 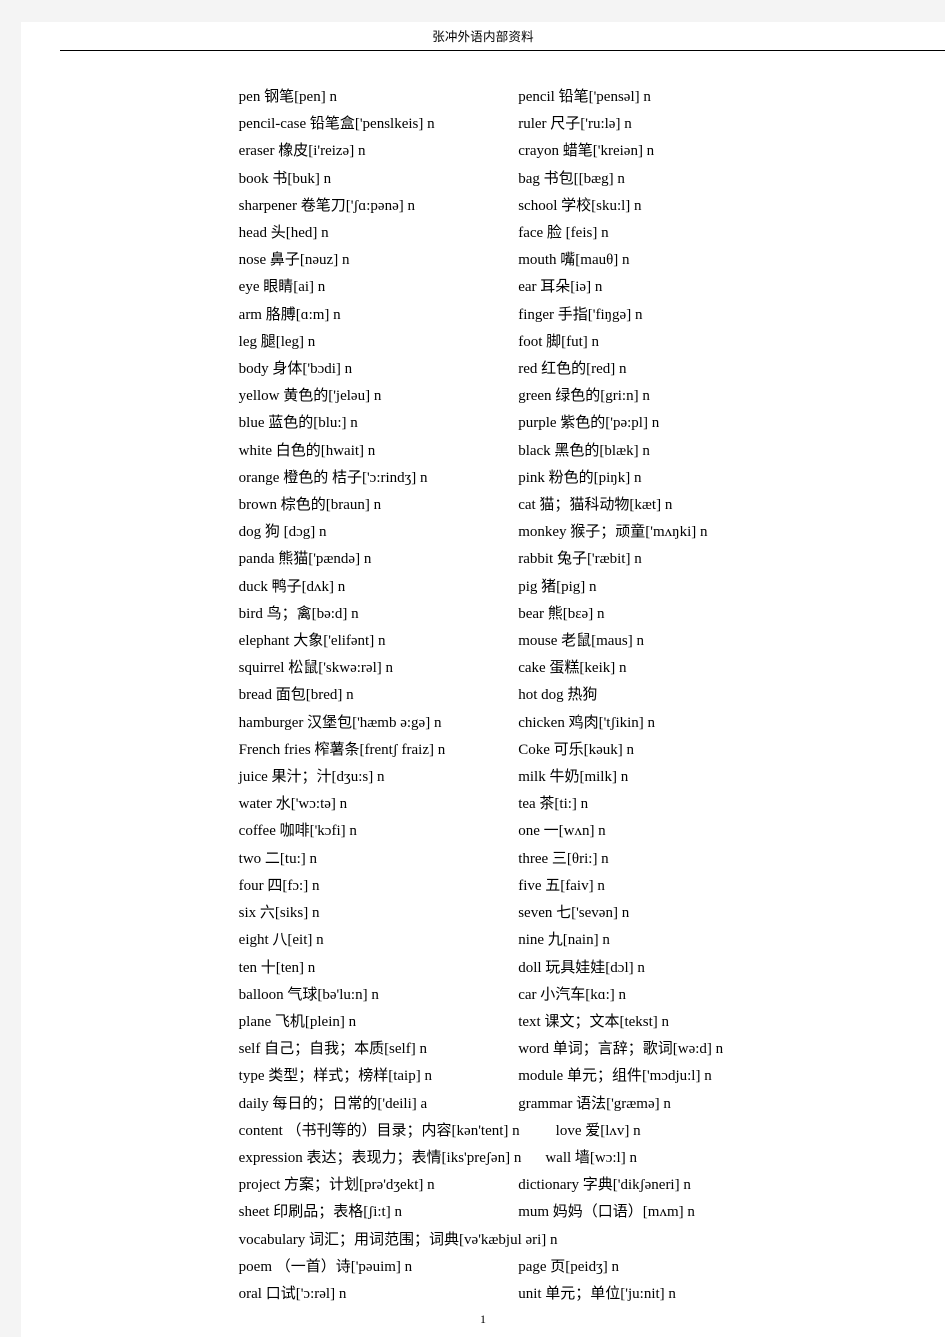 I want to click on entry-left: eight 八[eit] n, so click(x=379, y=940).